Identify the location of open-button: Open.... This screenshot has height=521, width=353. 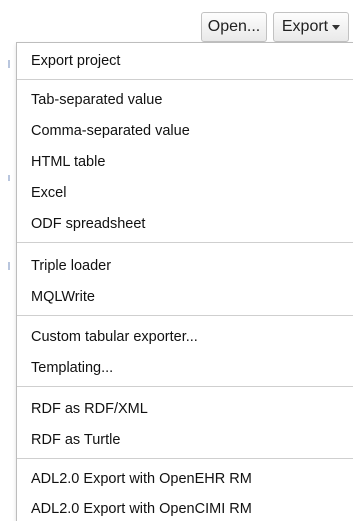
(234, 27).